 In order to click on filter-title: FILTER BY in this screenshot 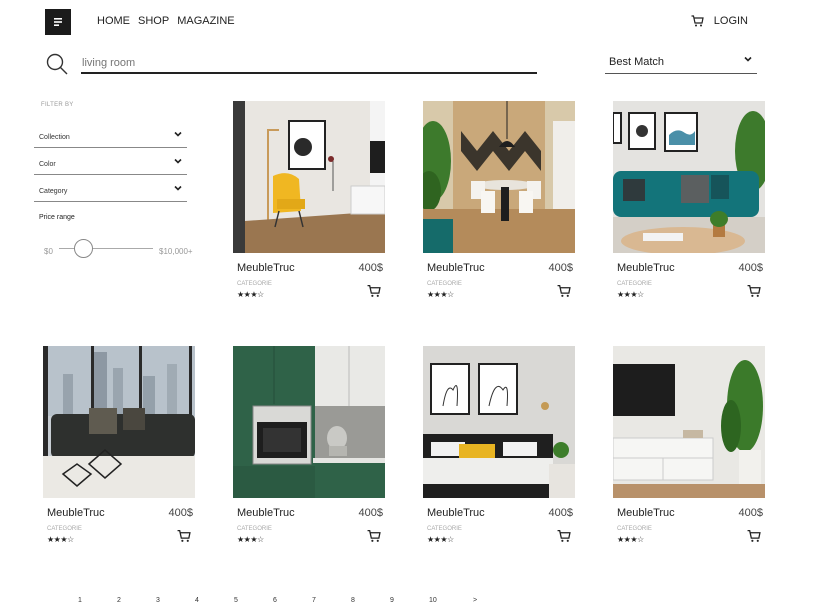, I will do `click(57, 105)`.